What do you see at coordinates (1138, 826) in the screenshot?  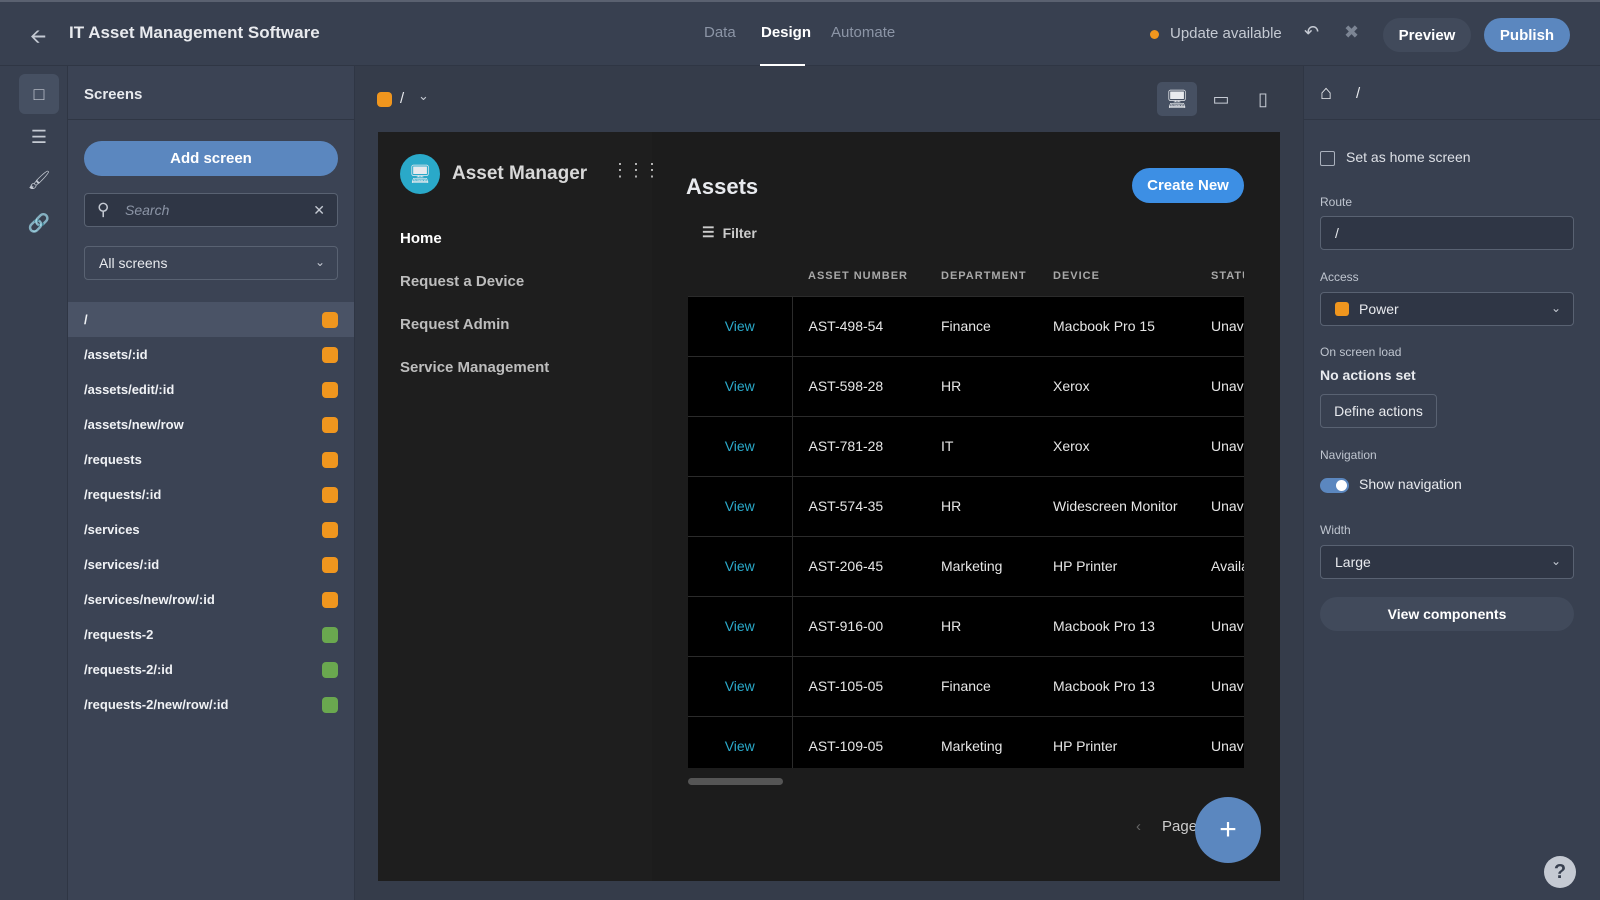 I see `prev-page-icon: ‹` at bounding box center [1138, 826].